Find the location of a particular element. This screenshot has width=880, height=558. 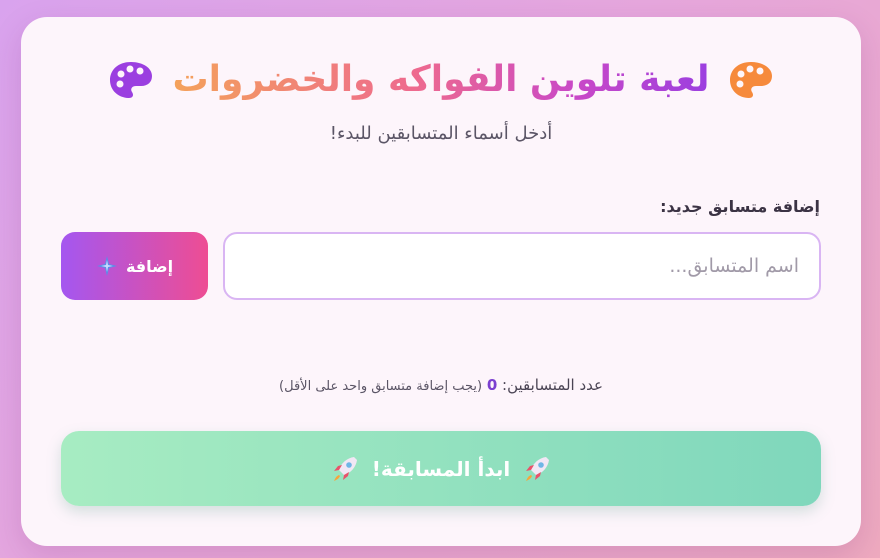

page-subtitle: أدخل أسماء المتسابقين للبدء! is located at coordinates (441, 133).